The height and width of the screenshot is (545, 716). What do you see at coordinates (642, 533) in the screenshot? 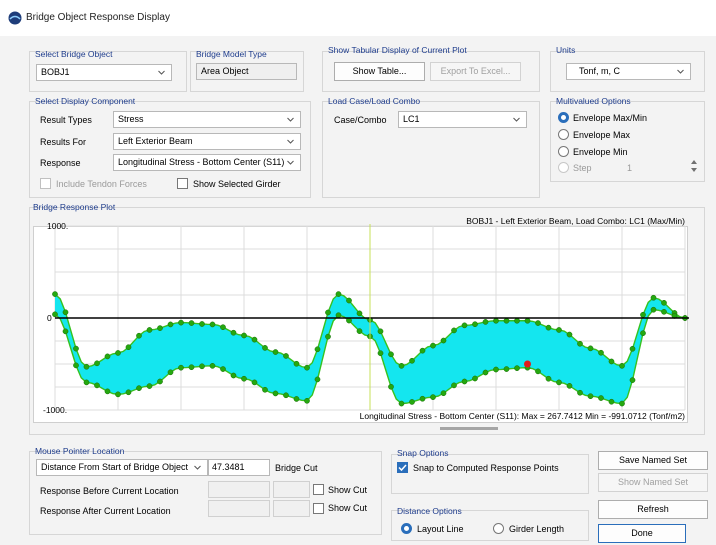
I see `done-button: Done` at bounding box center [642, 533].